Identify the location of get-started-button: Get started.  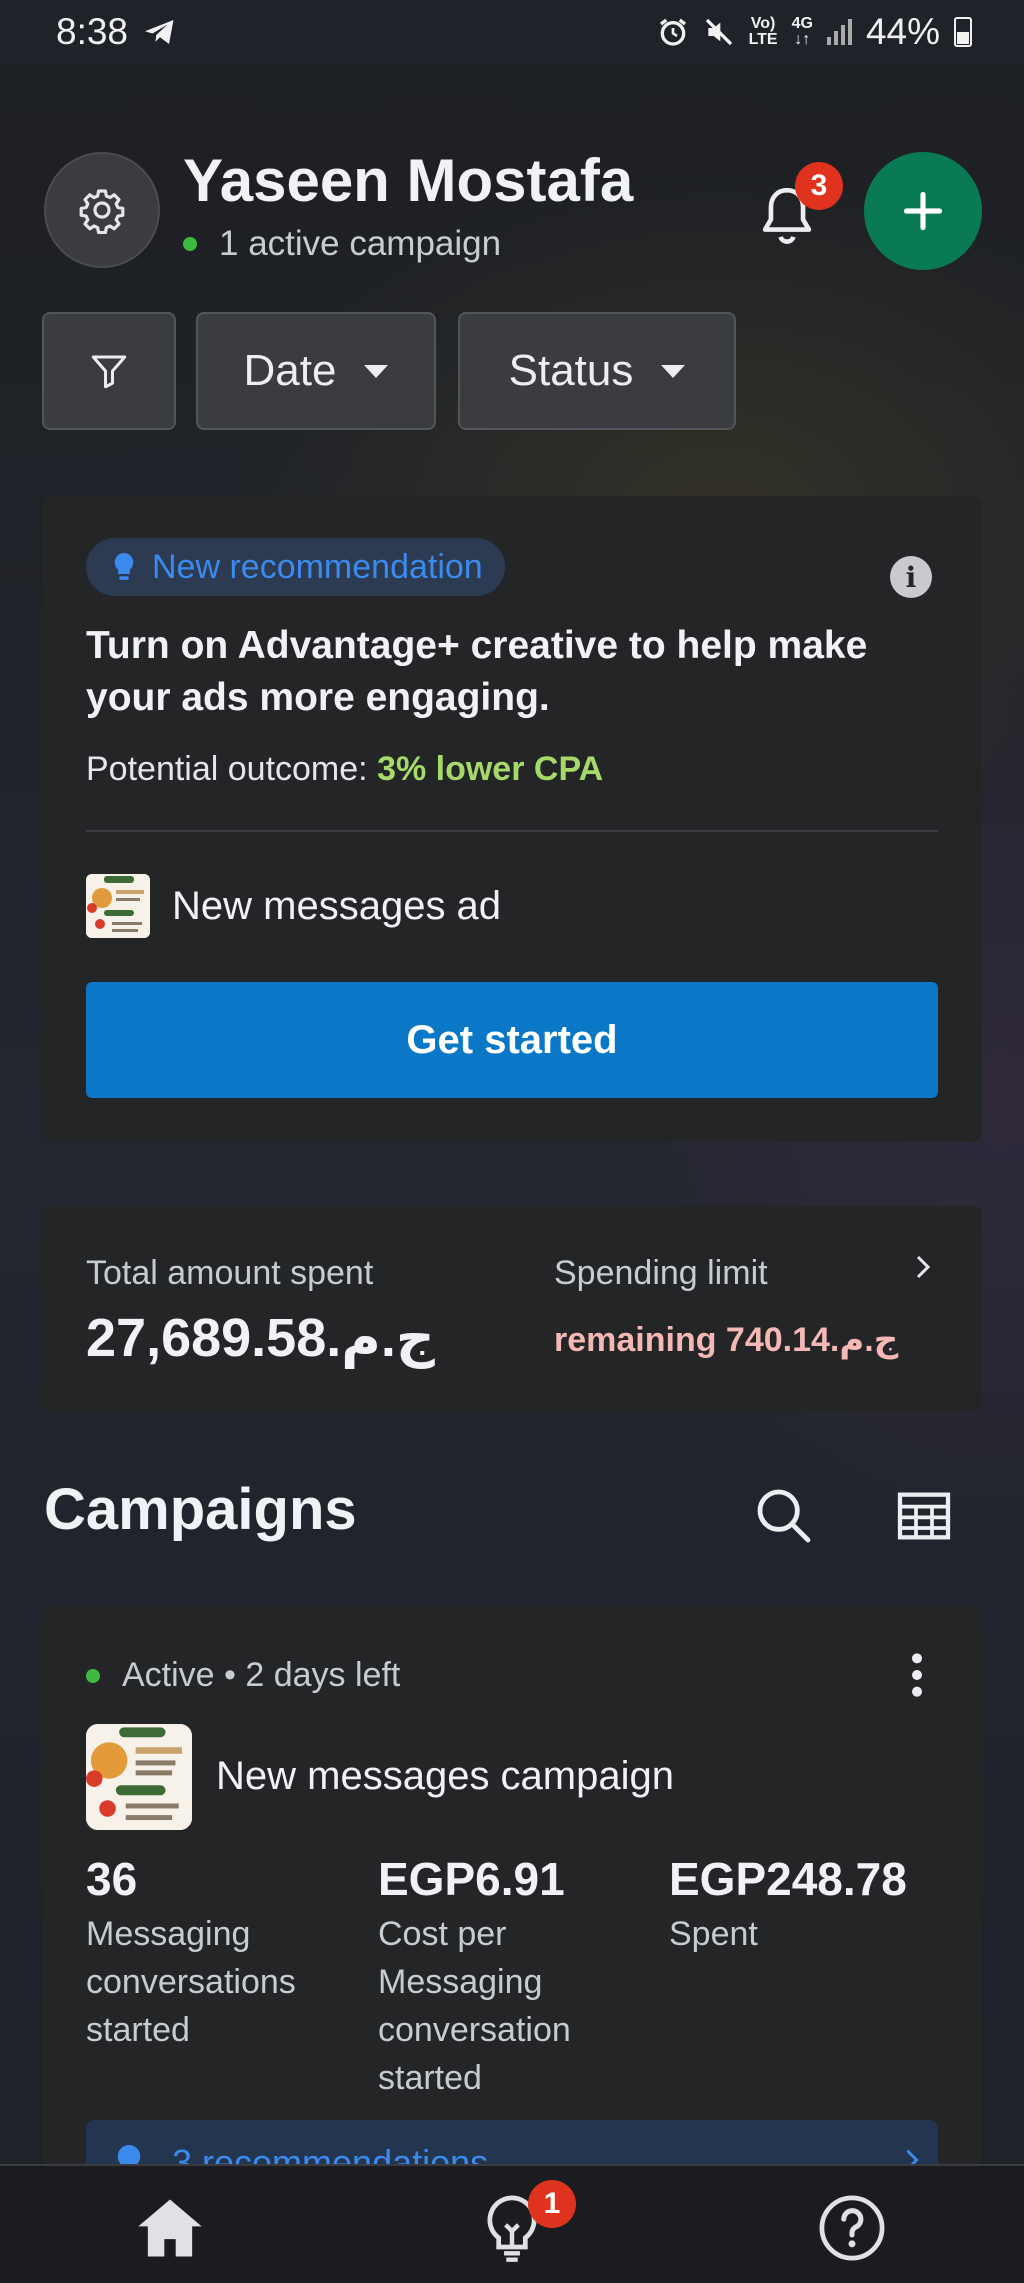
(512, 1040).